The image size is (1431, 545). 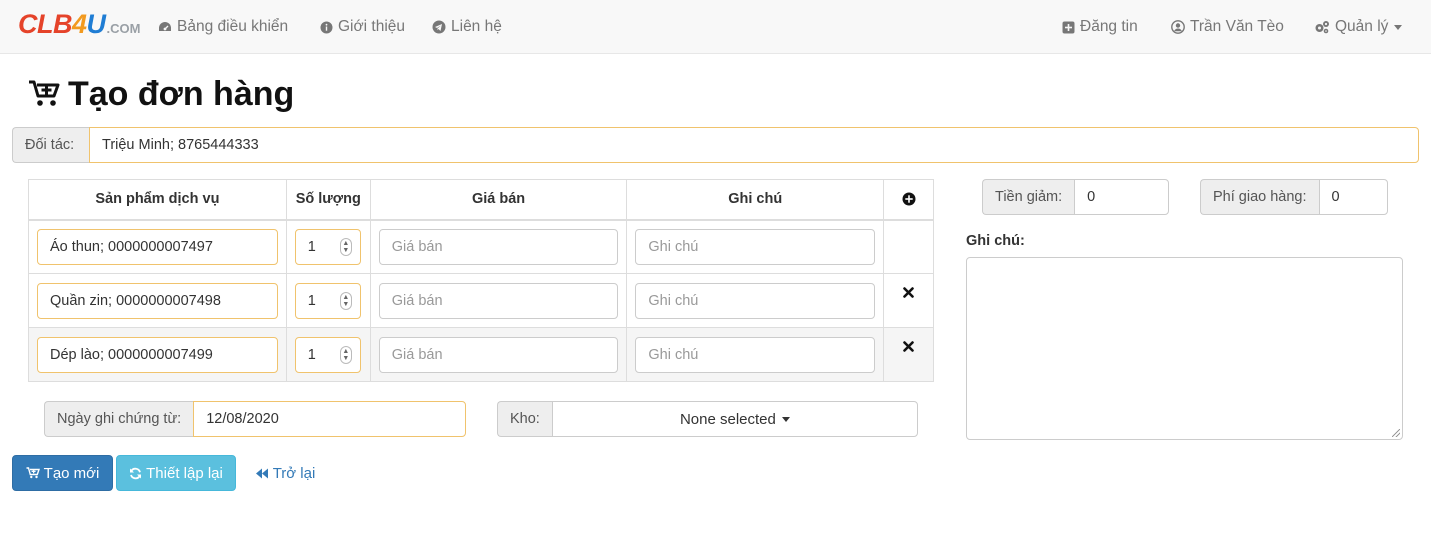 I want to click on user-circle-icon, so click(x=1178, y=27).